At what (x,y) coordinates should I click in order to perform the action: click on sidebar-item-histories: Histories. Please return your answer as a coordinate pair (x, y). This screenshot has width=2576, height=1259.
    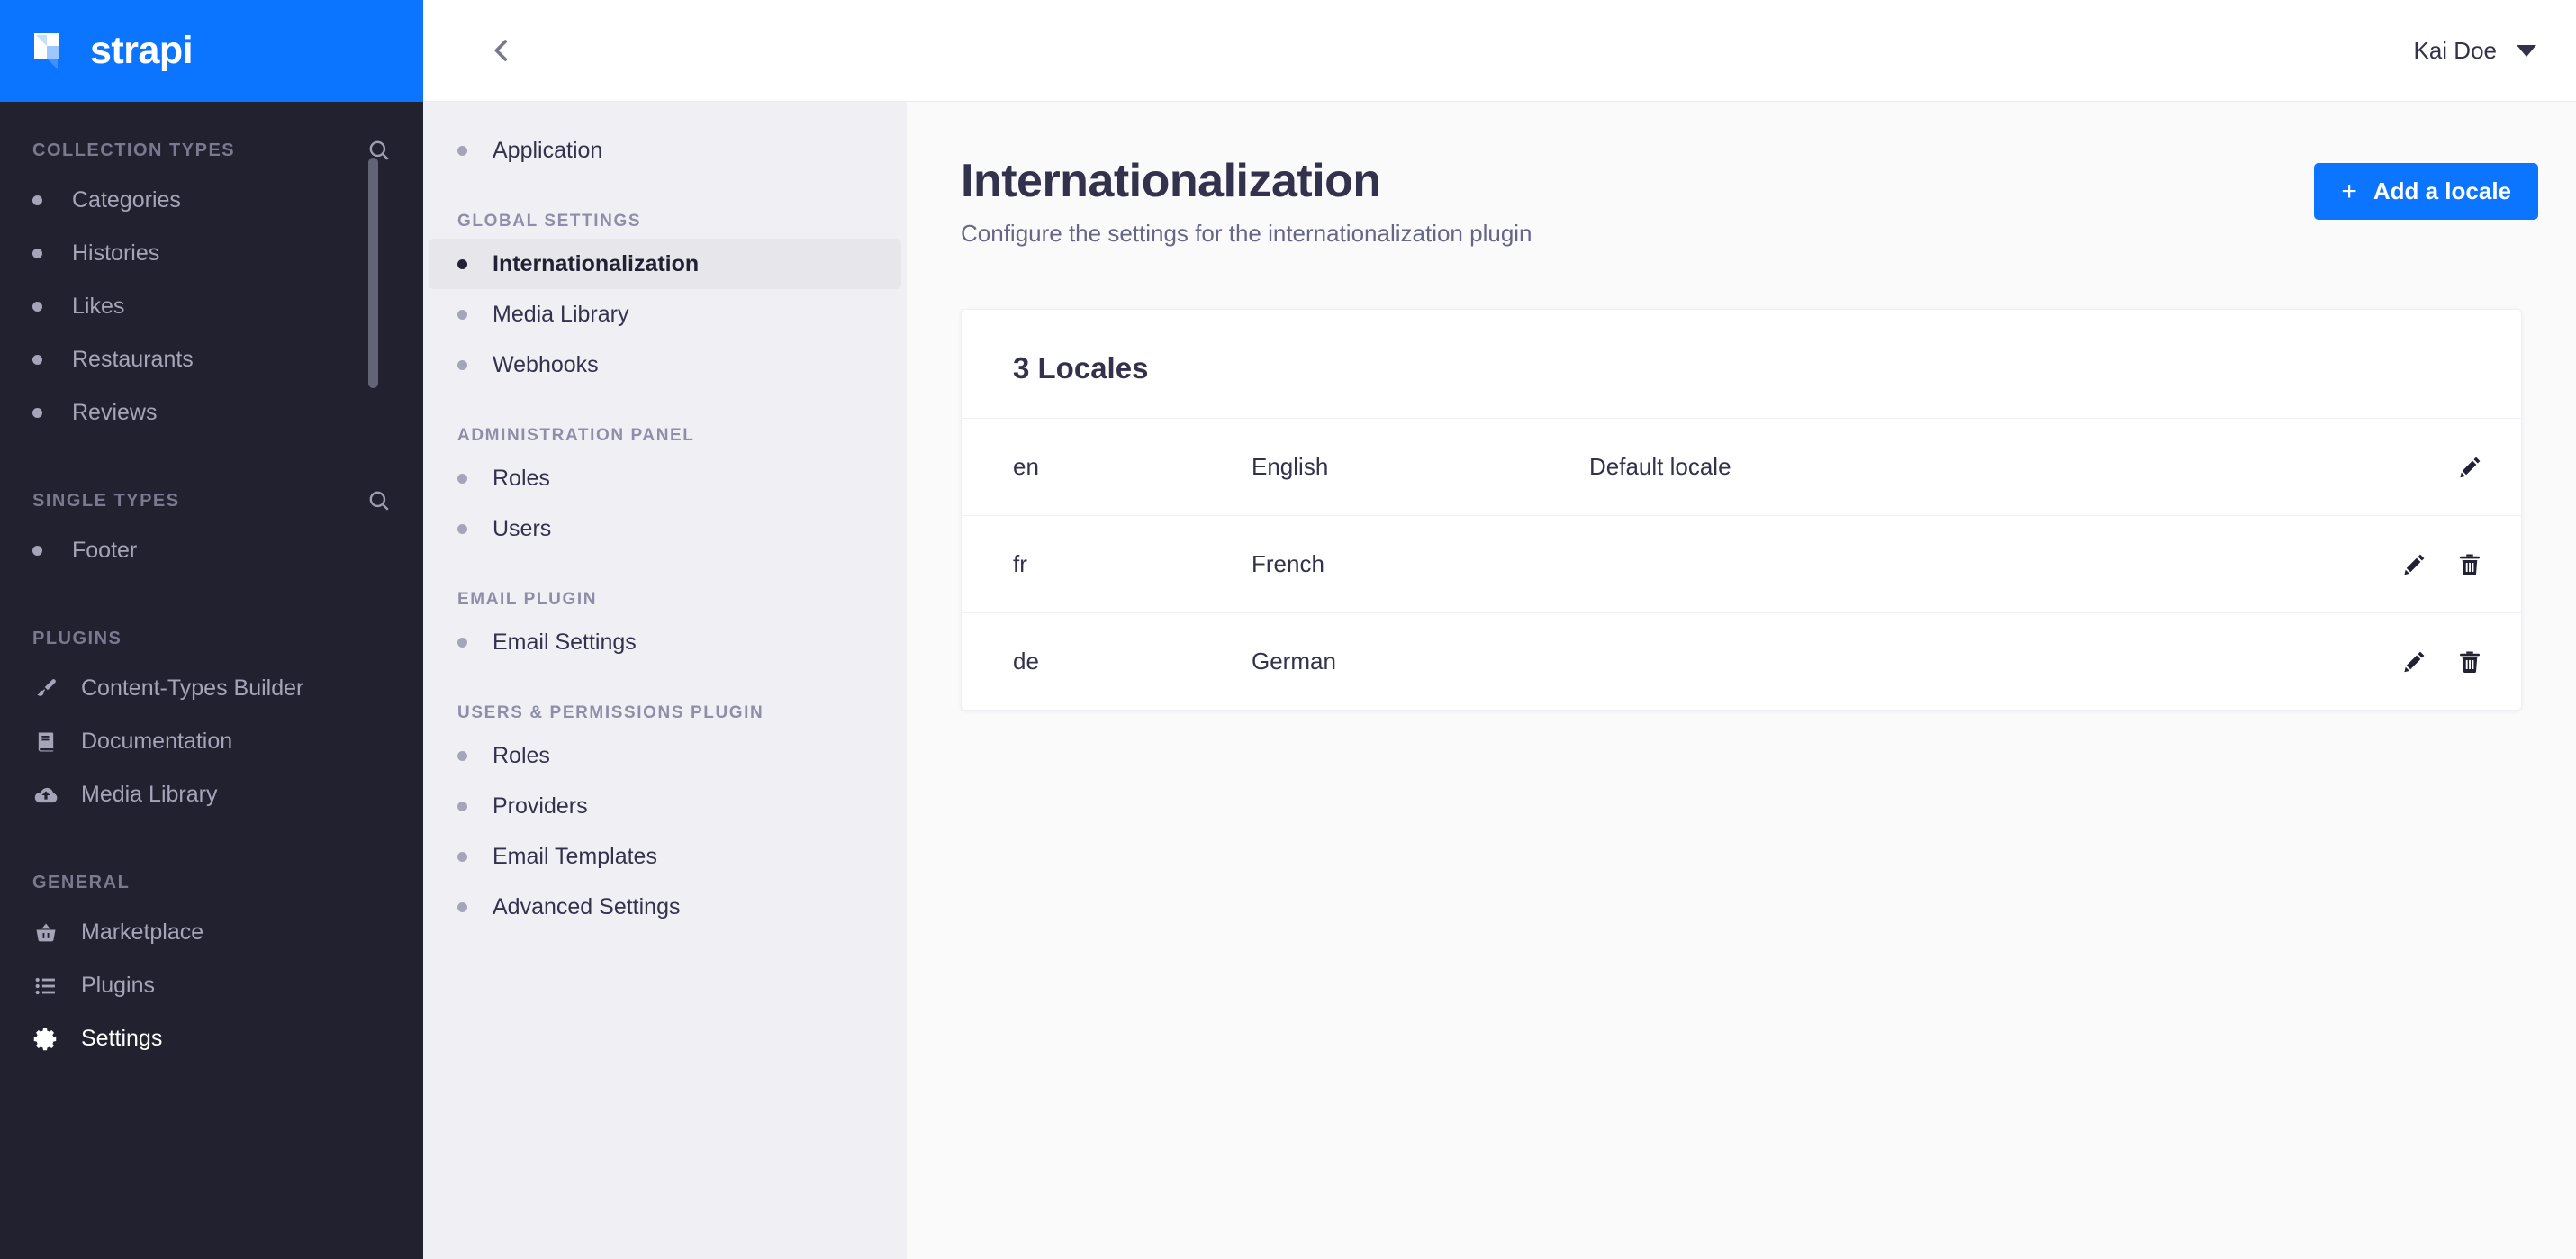
    Looking at the image, I should click on (211, 253).